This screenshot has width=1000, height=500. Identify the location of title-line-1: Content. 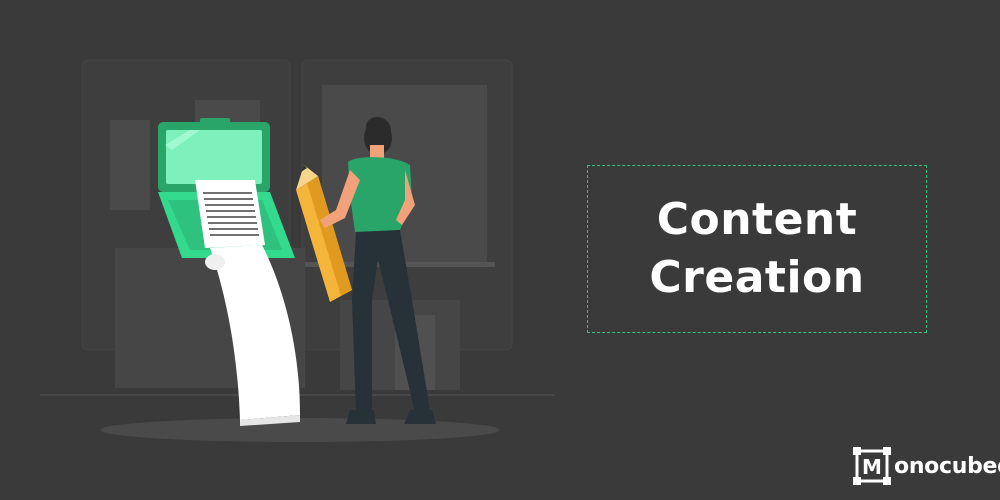
(757, 219).